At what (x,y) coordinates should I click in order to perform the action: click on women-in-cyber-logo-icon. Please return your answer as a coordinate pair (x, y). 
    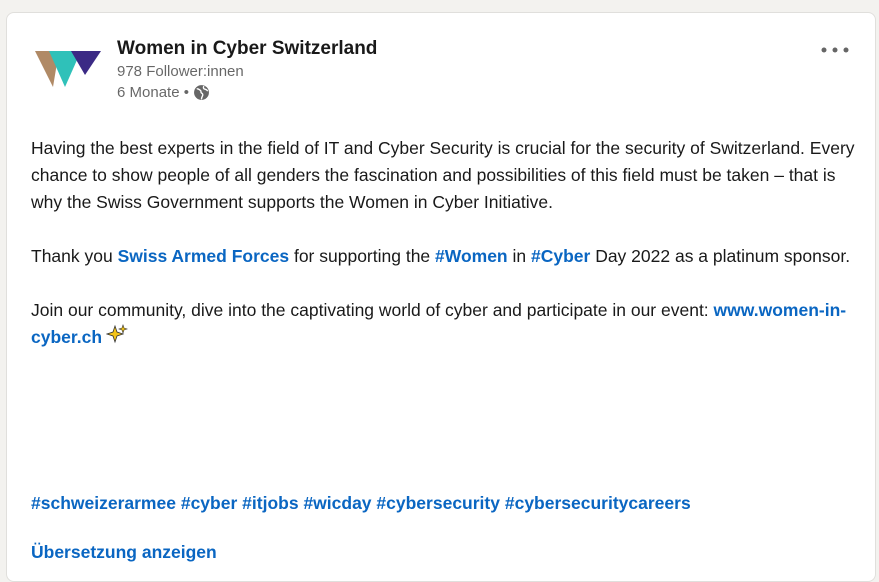
    Looking at the image, I should click on (68, 69).